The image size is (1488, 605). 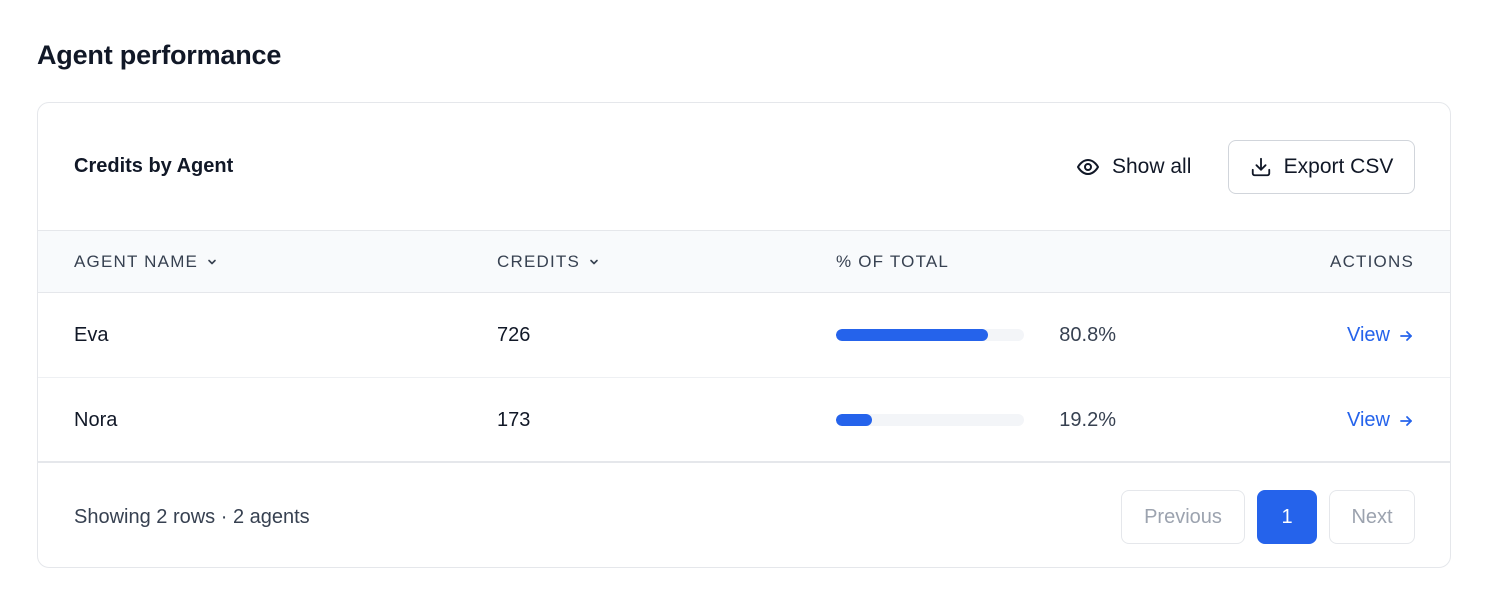 I want to click on credits-cell: 726, so click(x=514, y=335).